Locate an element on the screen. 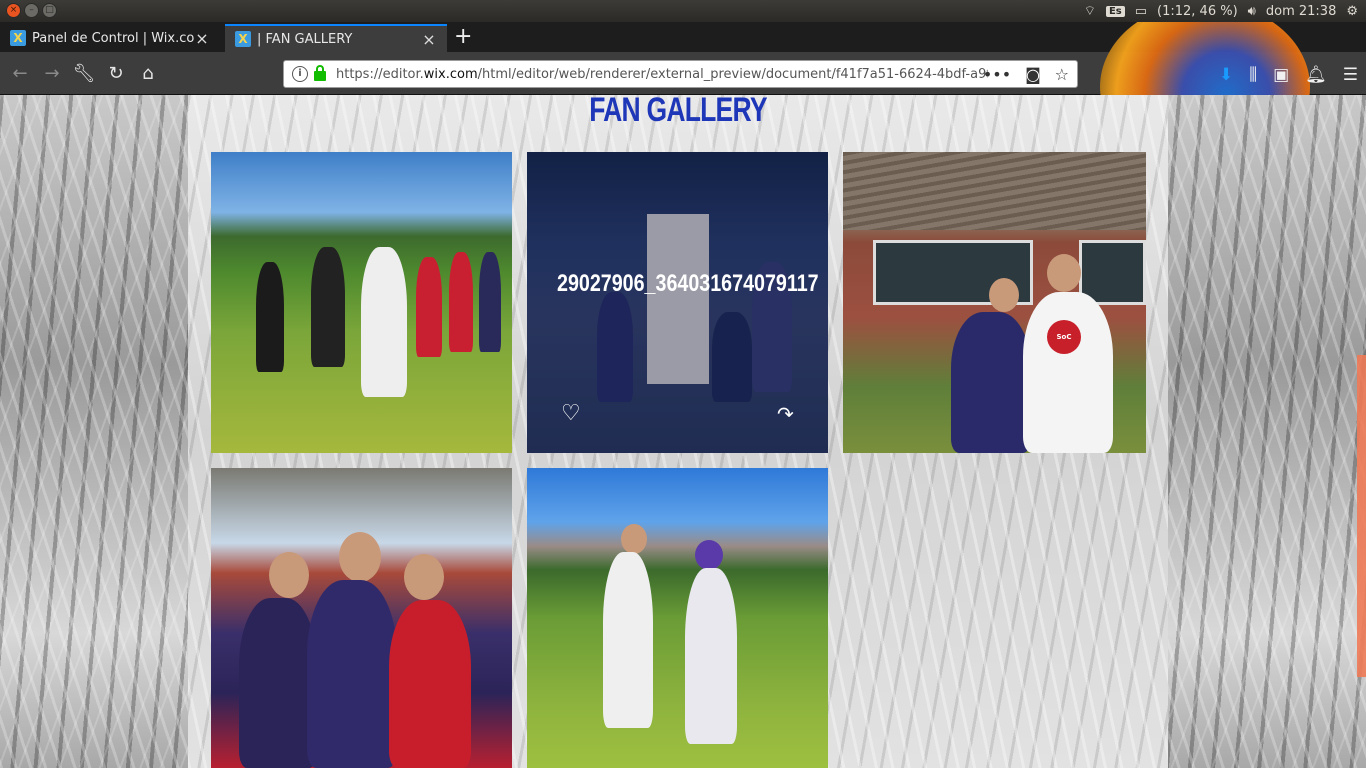 Image resolution: width=1366 pixels, height=768 pixels. gallery-photo-team-field is located at coordinates (361, 302).